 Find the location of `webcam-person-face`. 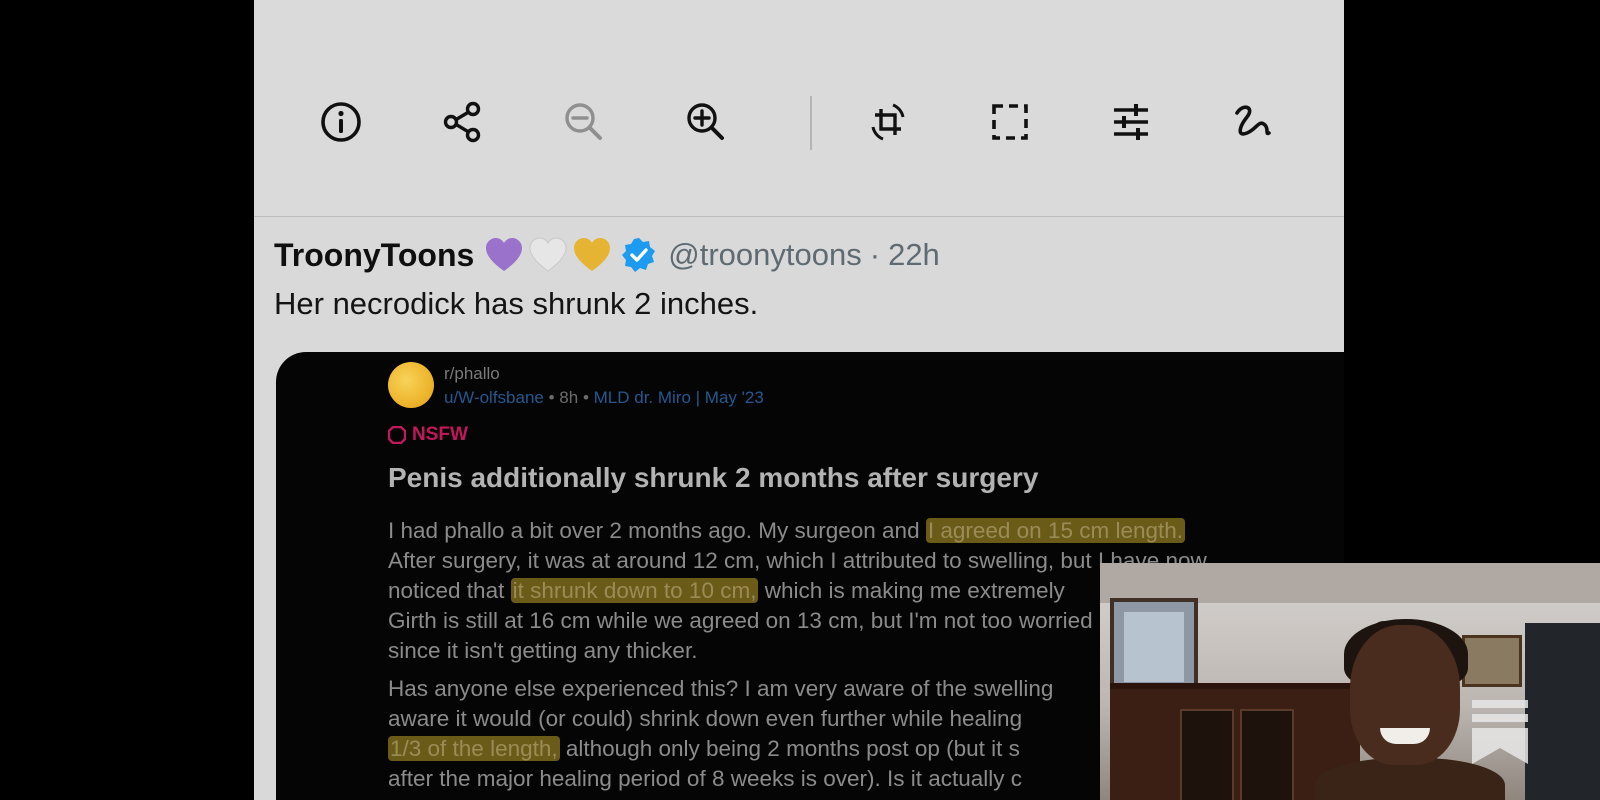

webcam-person-face is located at coordinates (1405, 695).